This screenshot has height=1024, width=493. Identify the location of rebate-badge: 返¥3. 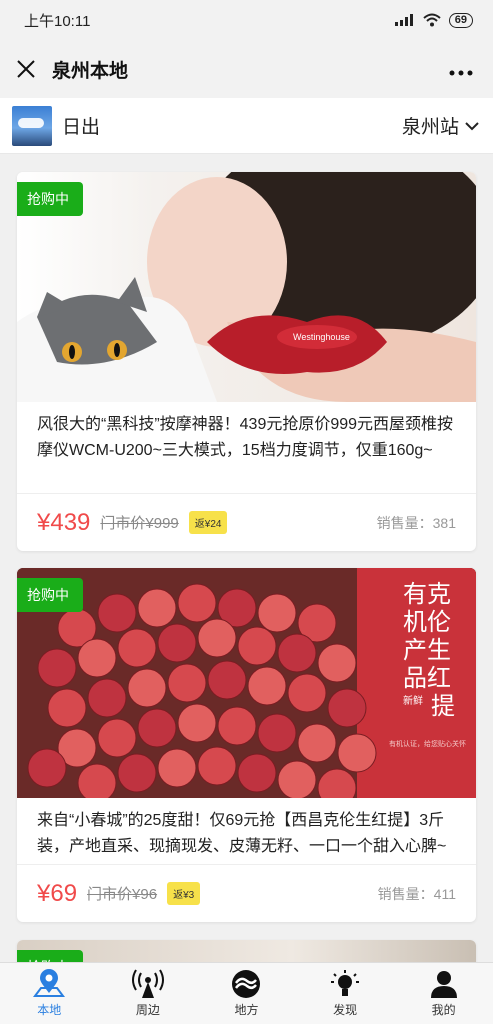
(184, 893).